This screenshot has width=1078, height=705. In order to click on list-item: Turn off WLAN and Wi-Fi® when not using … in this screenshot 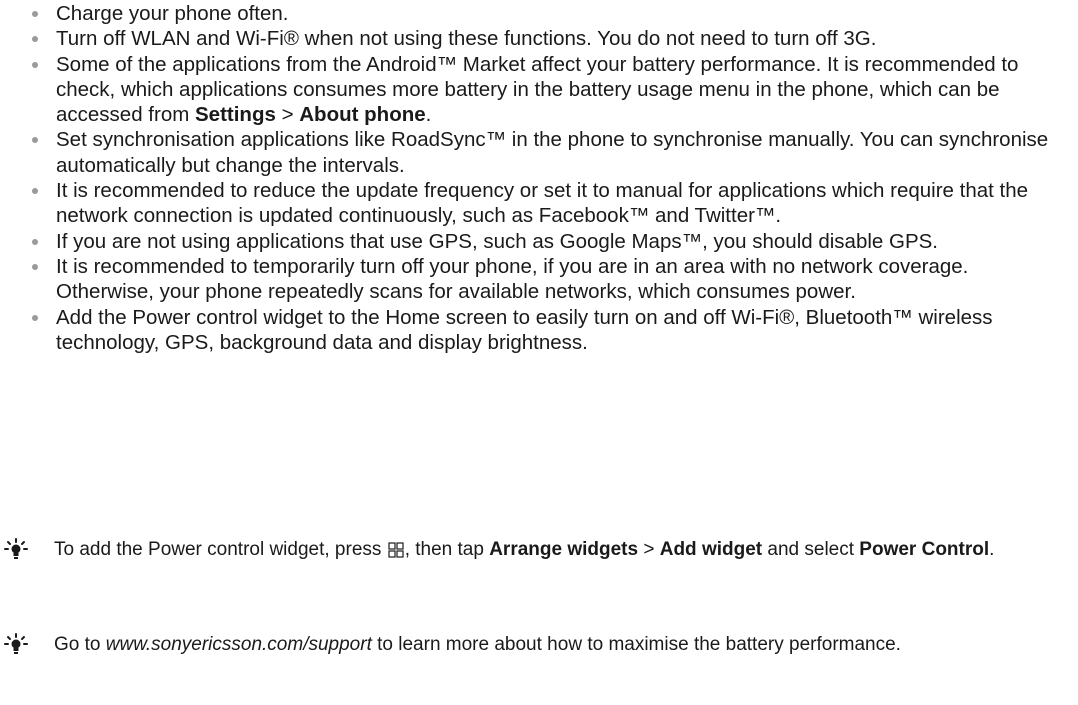, I will do `click(542, 38)`.